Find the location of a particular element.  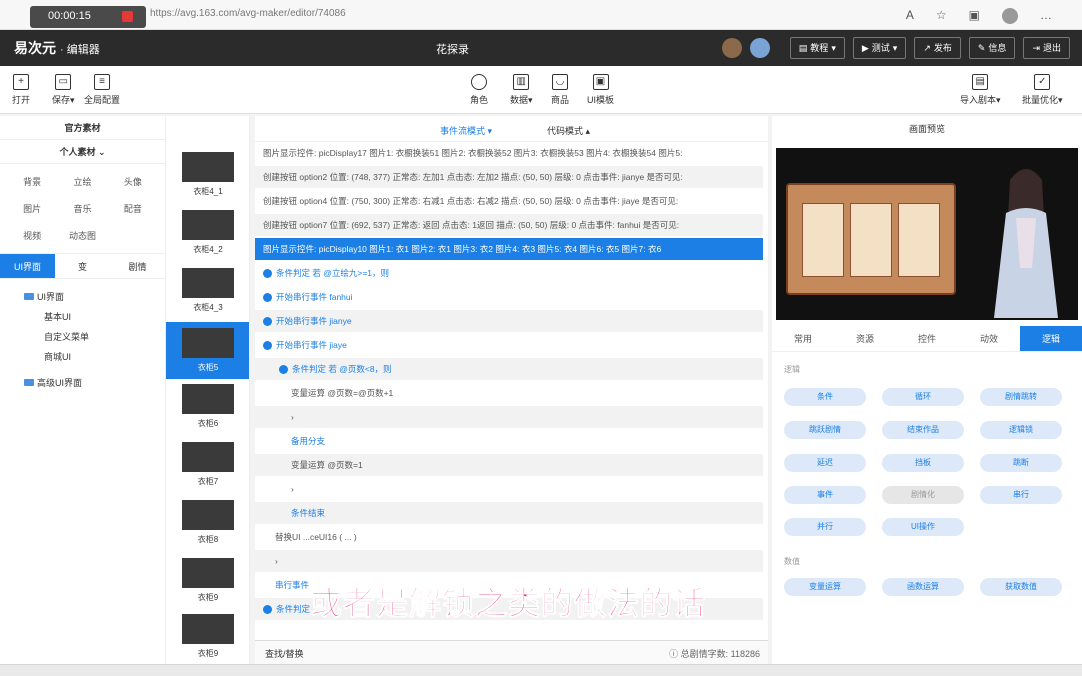

code-line: 条件判定 若 @页数<8，则 is located at coordinates (509, 369).